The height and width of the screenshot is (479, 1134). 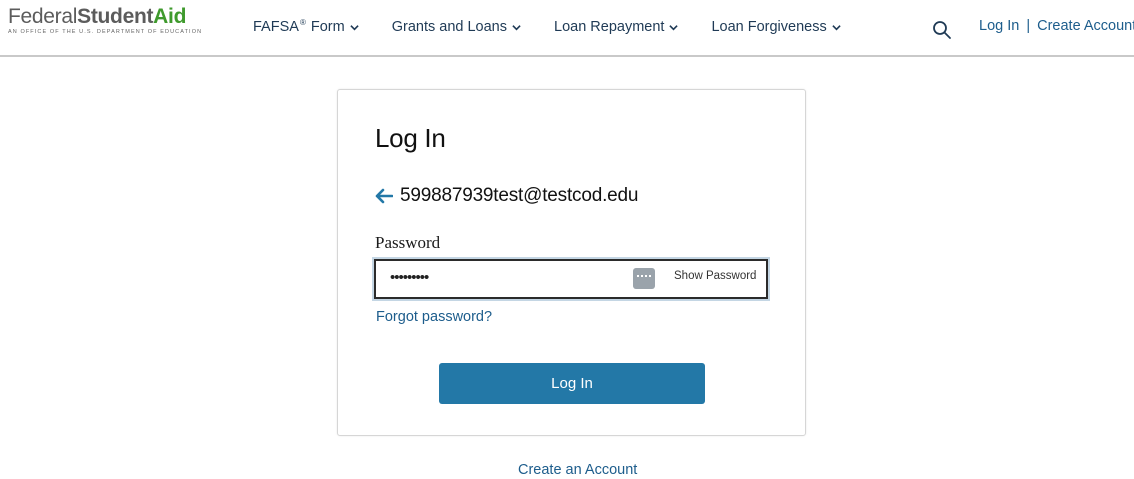 What do you see at coordinates (384, 196) in the screenshot?
I see `back-arrow-icon` at bounding box center [384, 196].